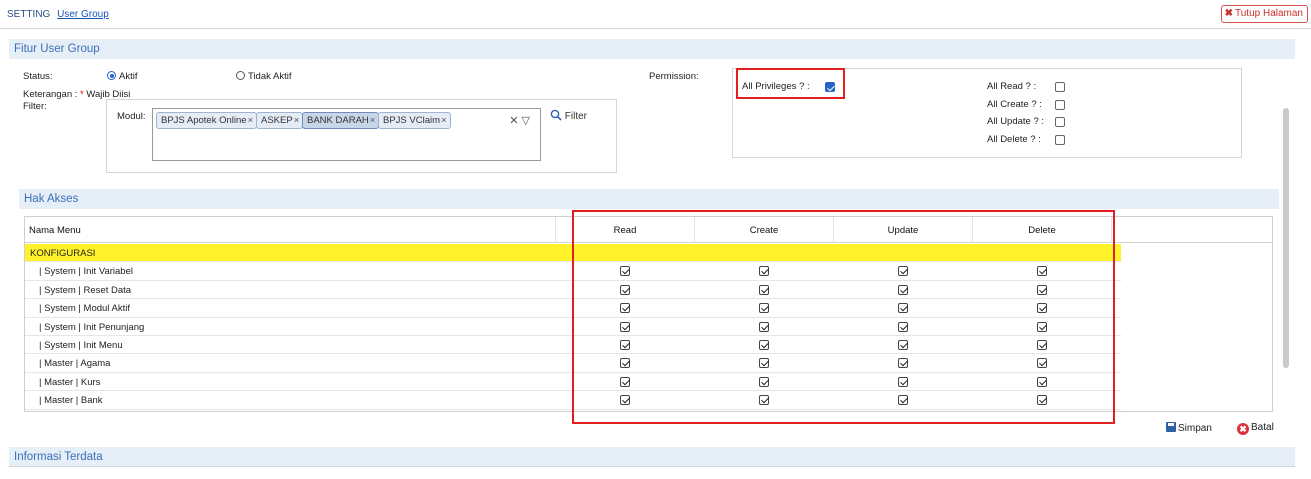  Describe the element at coordinates (655, 14) in the screenshot. I see `top-bar: SETTING User Group ✖ Tutup Halaman` at that location.